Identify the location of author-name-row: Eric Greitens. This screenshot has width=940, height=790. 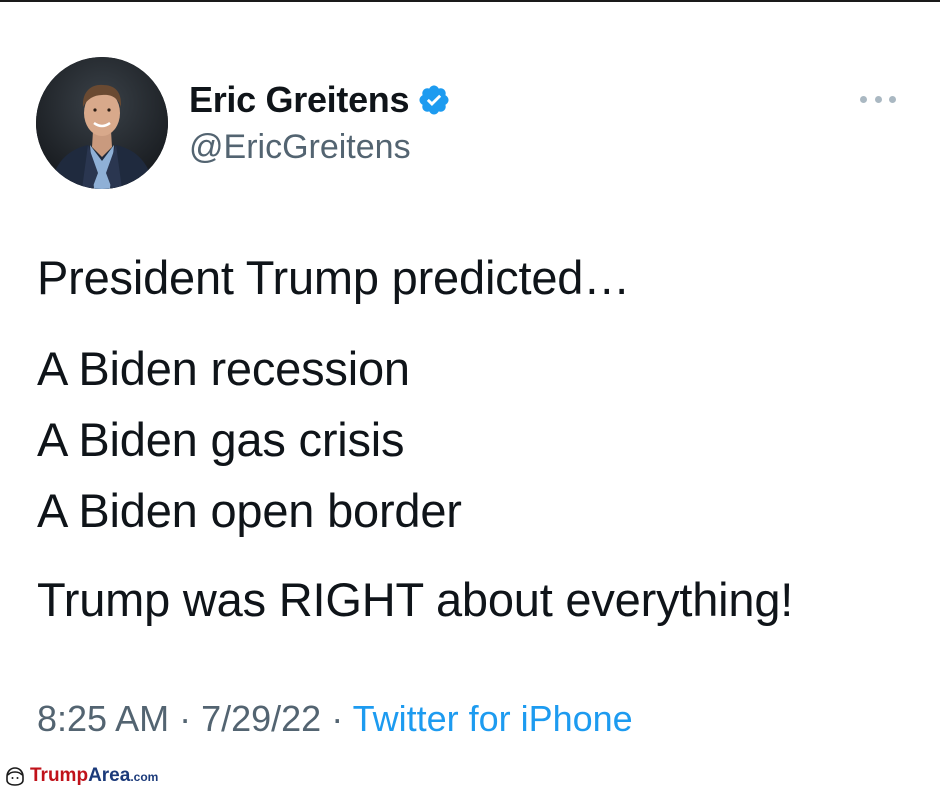
(320, 100).